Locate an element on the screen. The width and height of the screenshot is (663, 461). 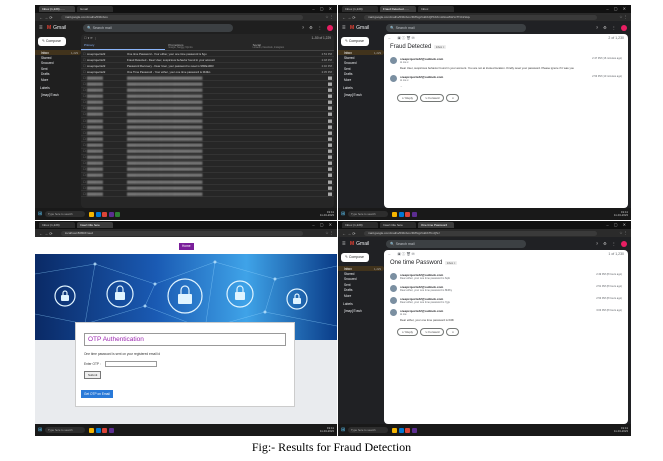
submit-button: Submit is located at coordinates (93, 375).